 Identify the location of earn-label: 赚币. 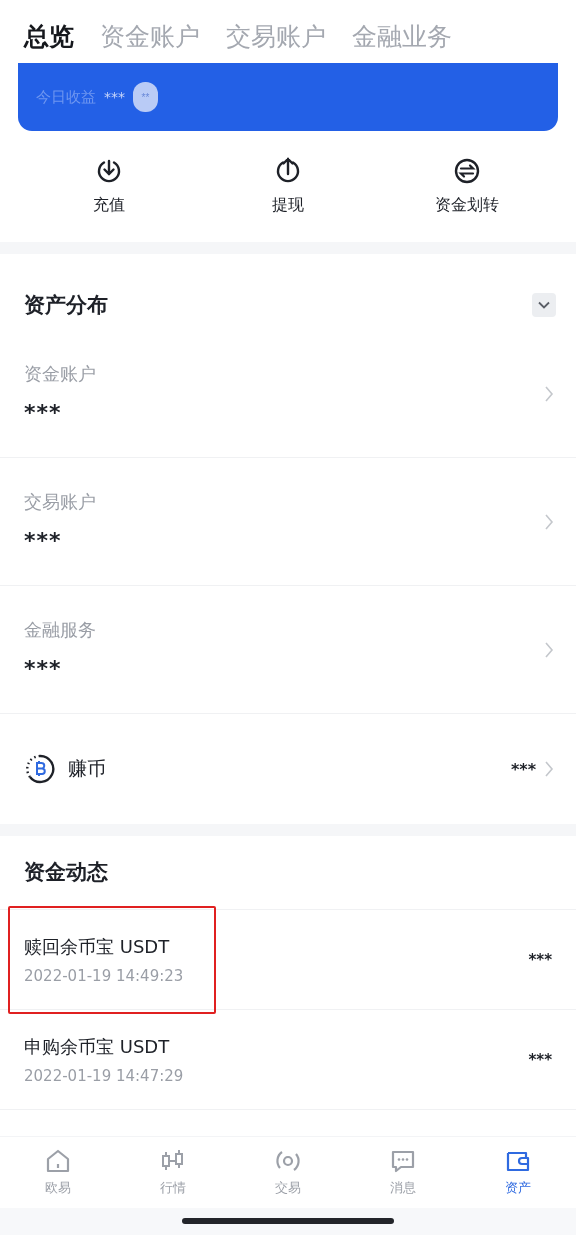
(87, 768).